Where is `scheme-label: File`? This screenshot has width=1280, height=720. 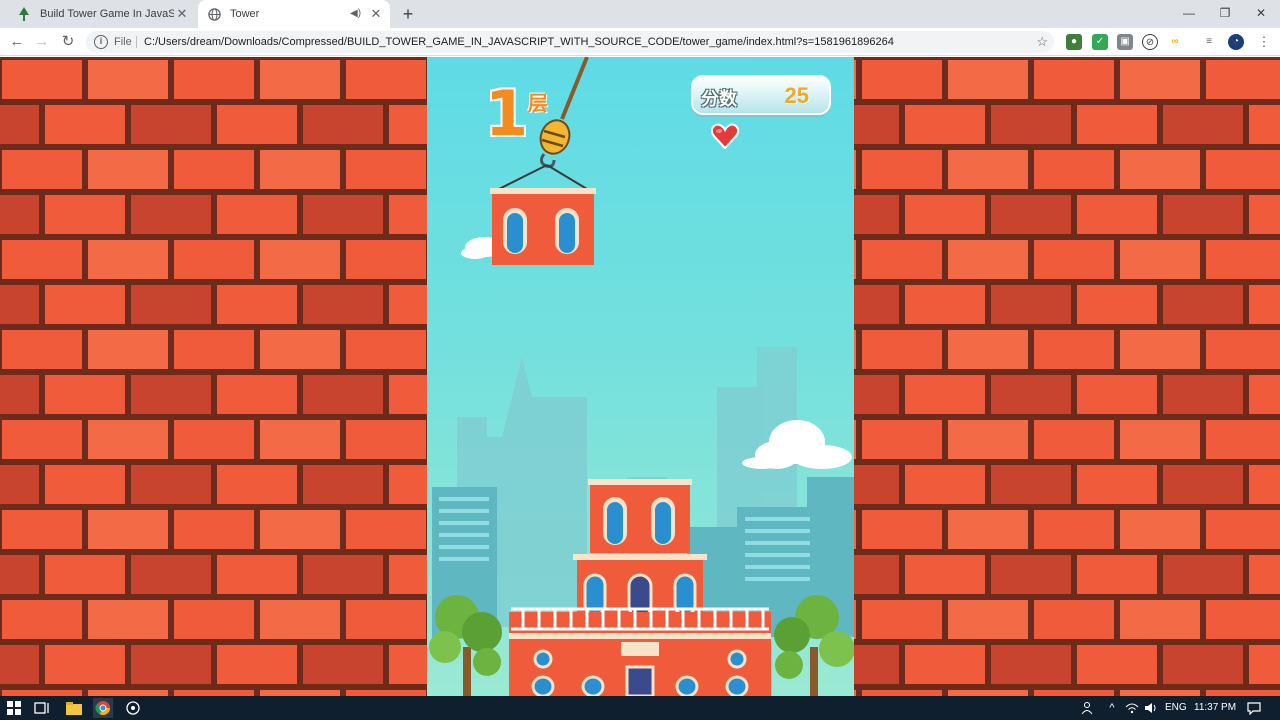 scheme-label: File is located at coordinates (123, 42).